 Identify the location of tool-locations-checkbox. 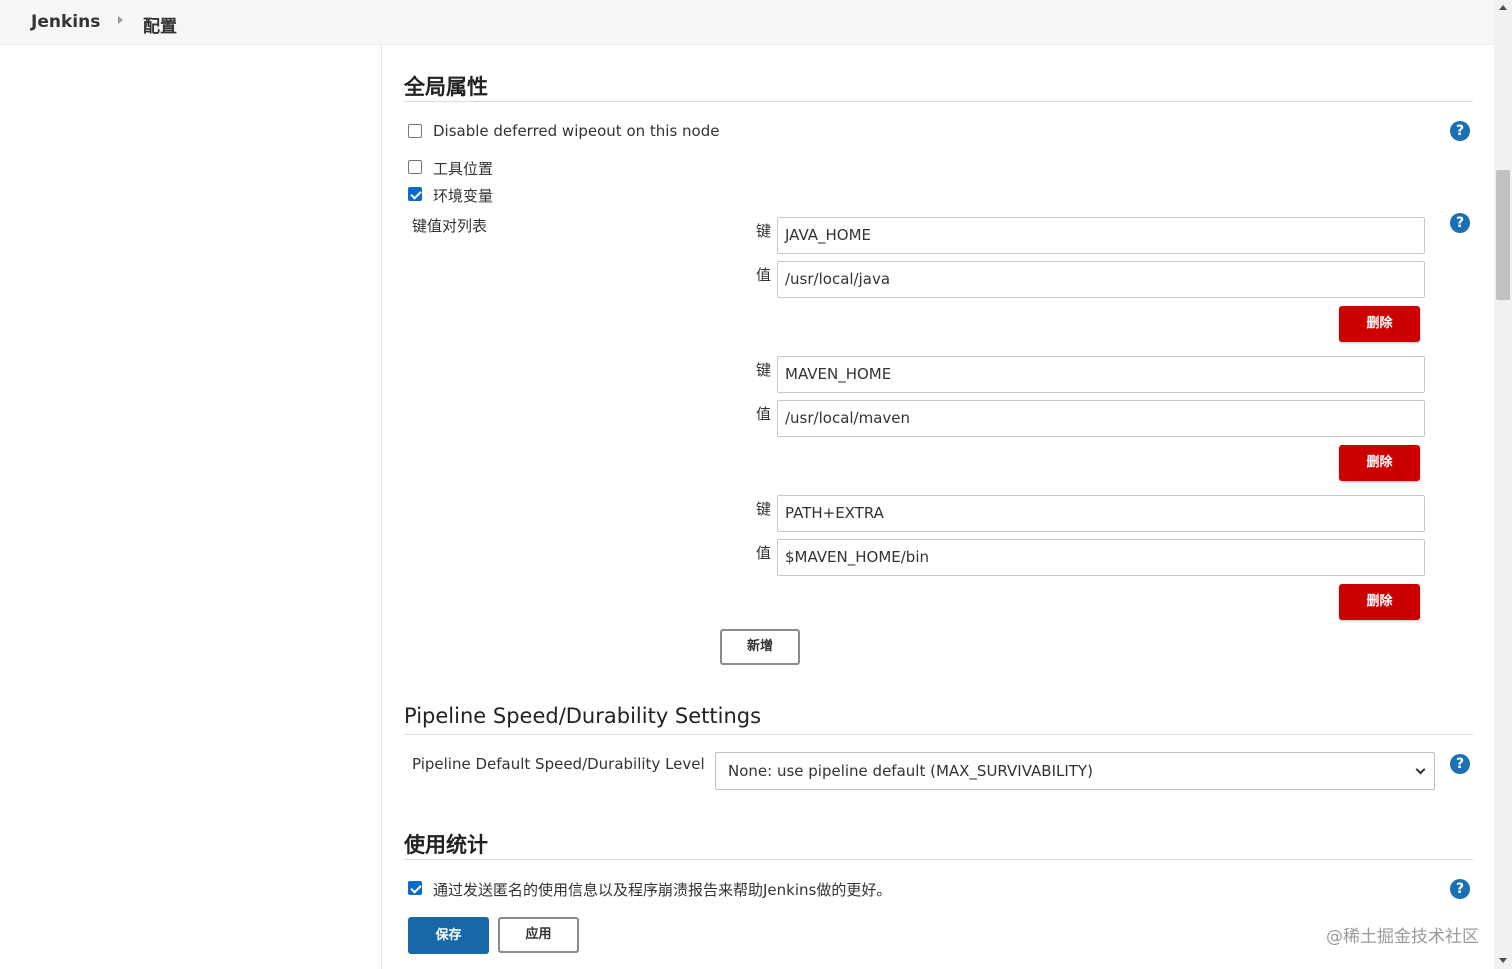
(415, 167).